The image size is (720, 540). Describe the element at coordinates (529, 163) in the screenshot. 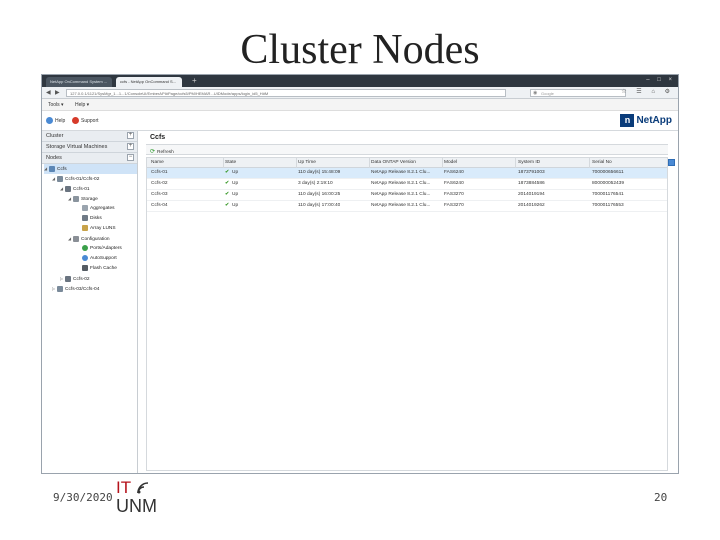

I see `column-header-system-id: System ID` at that location.